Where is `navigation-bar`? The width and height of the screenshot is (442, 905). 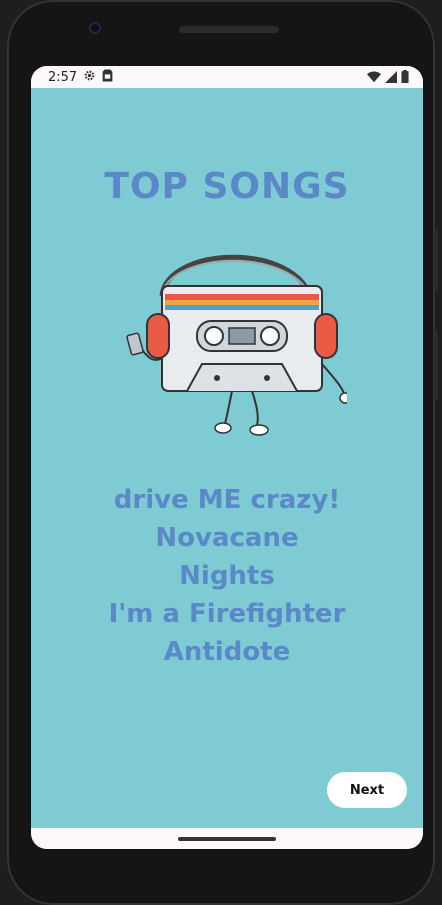 navigation-bar is located at coordinates (227, 838).